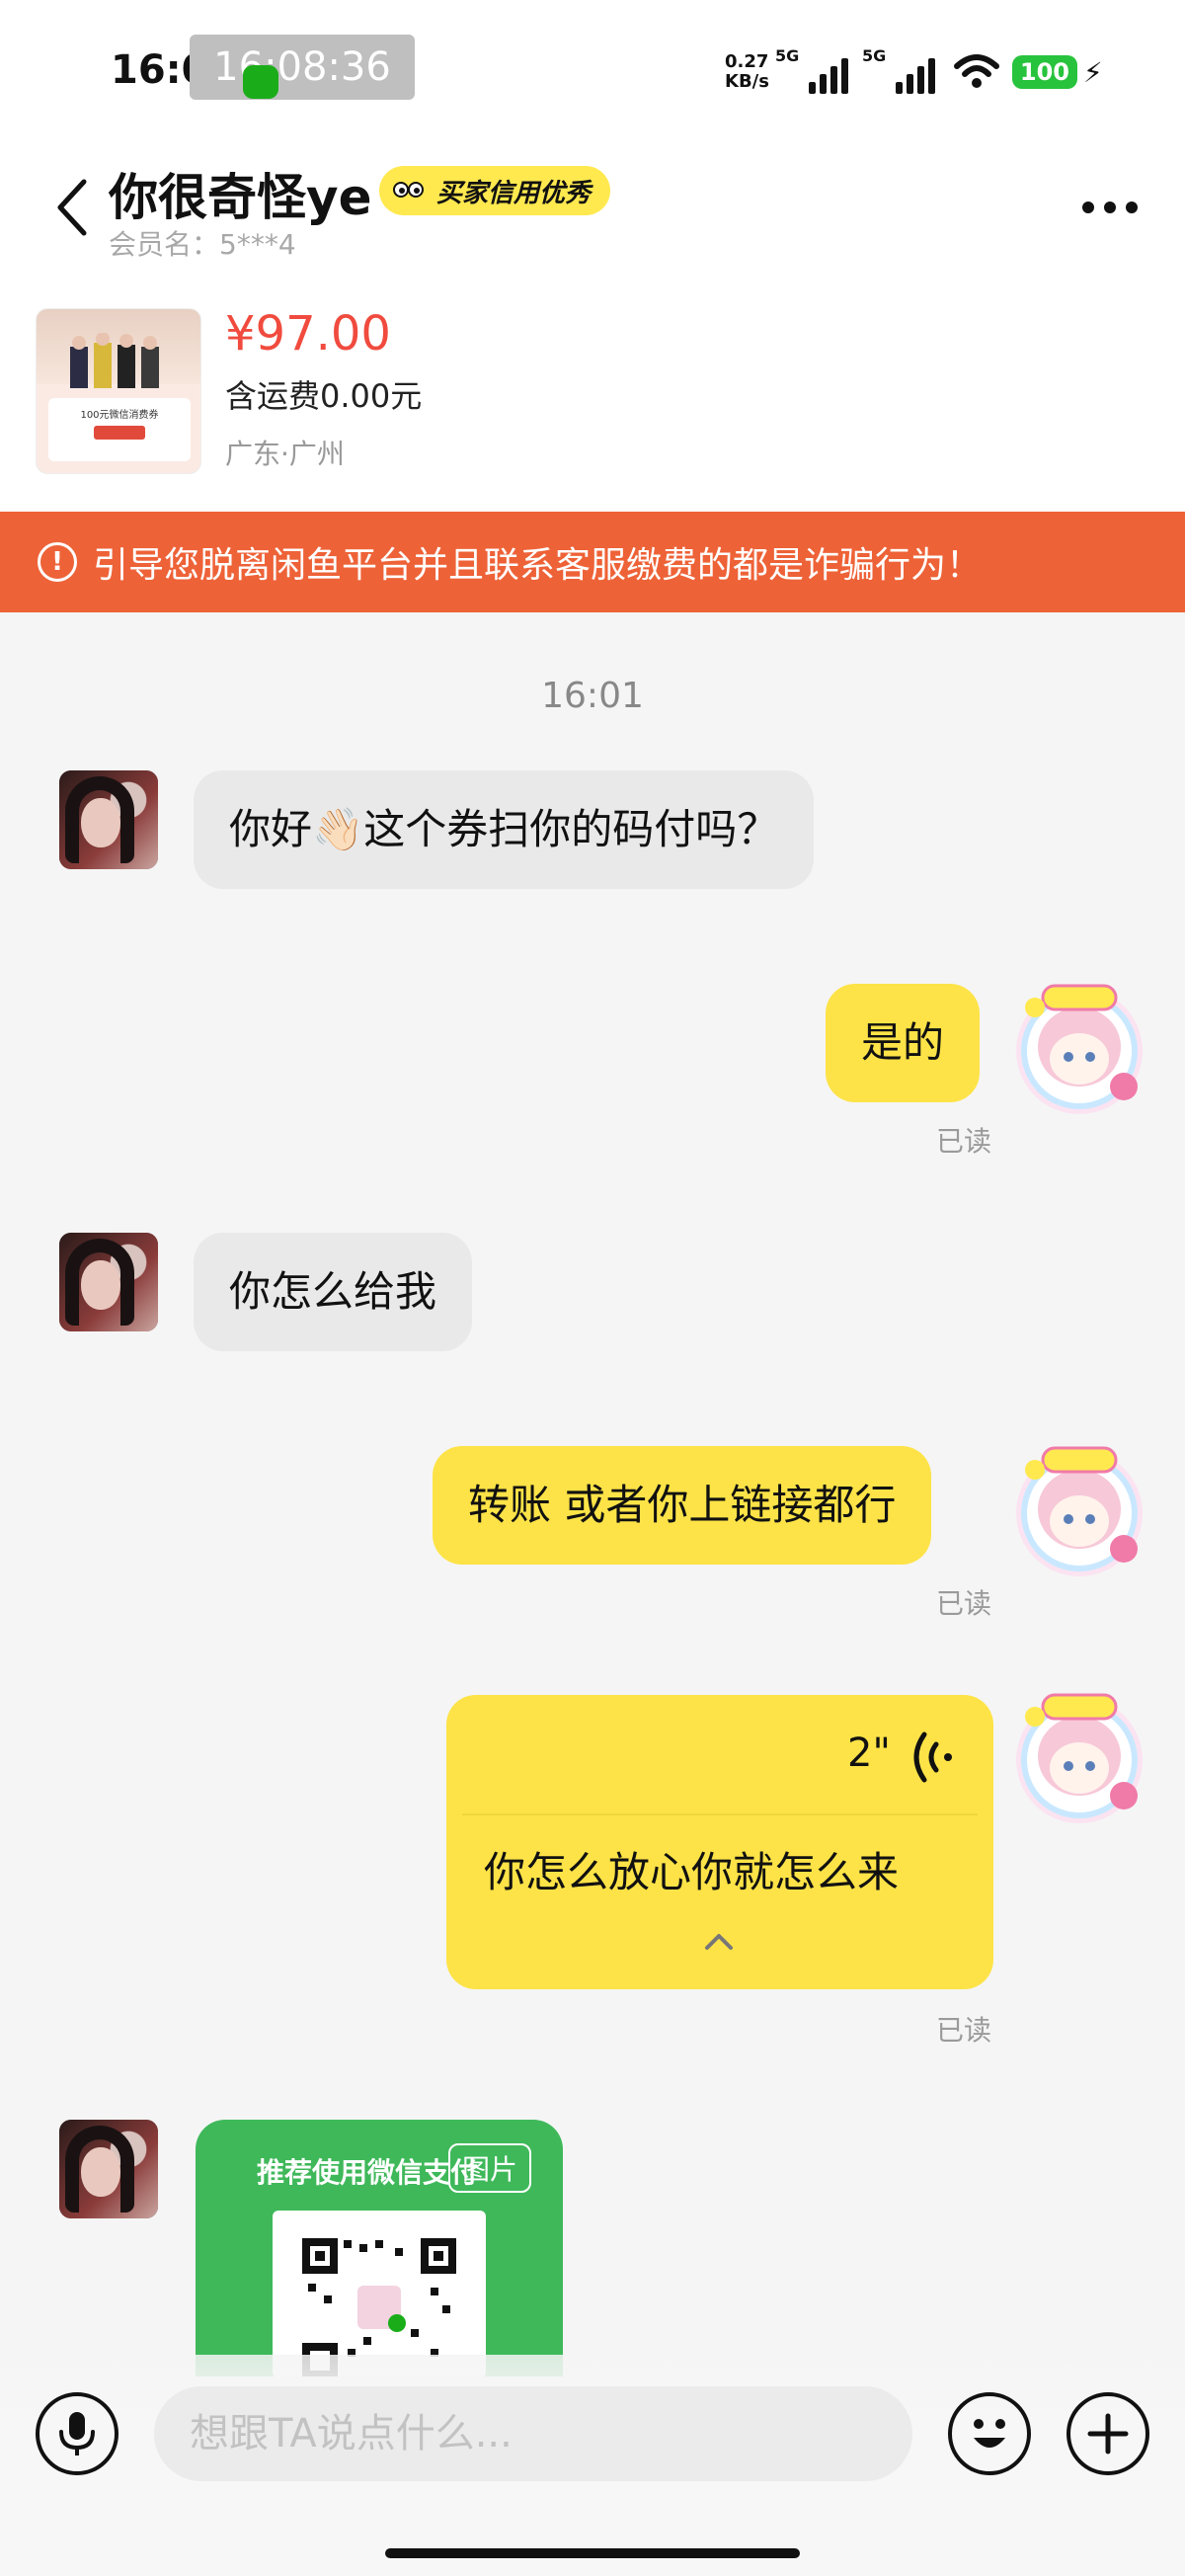 This screenshot has height=2576, width=1185. Describe the element at coordinates (261, 82) in the screenshot. I see `wechat-indicator-icon` at that location.